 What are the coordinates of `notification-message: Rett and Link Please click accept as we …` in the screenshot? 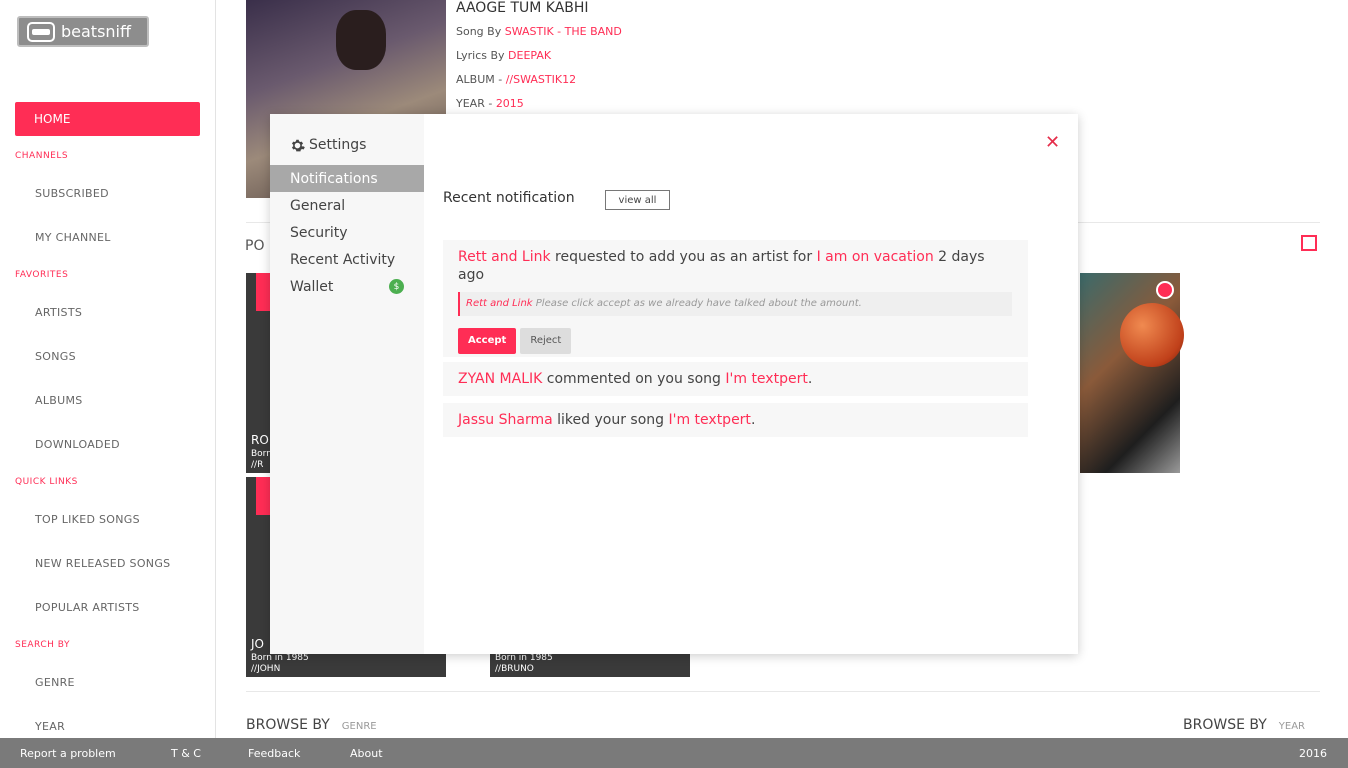 It's located at (735, 304).